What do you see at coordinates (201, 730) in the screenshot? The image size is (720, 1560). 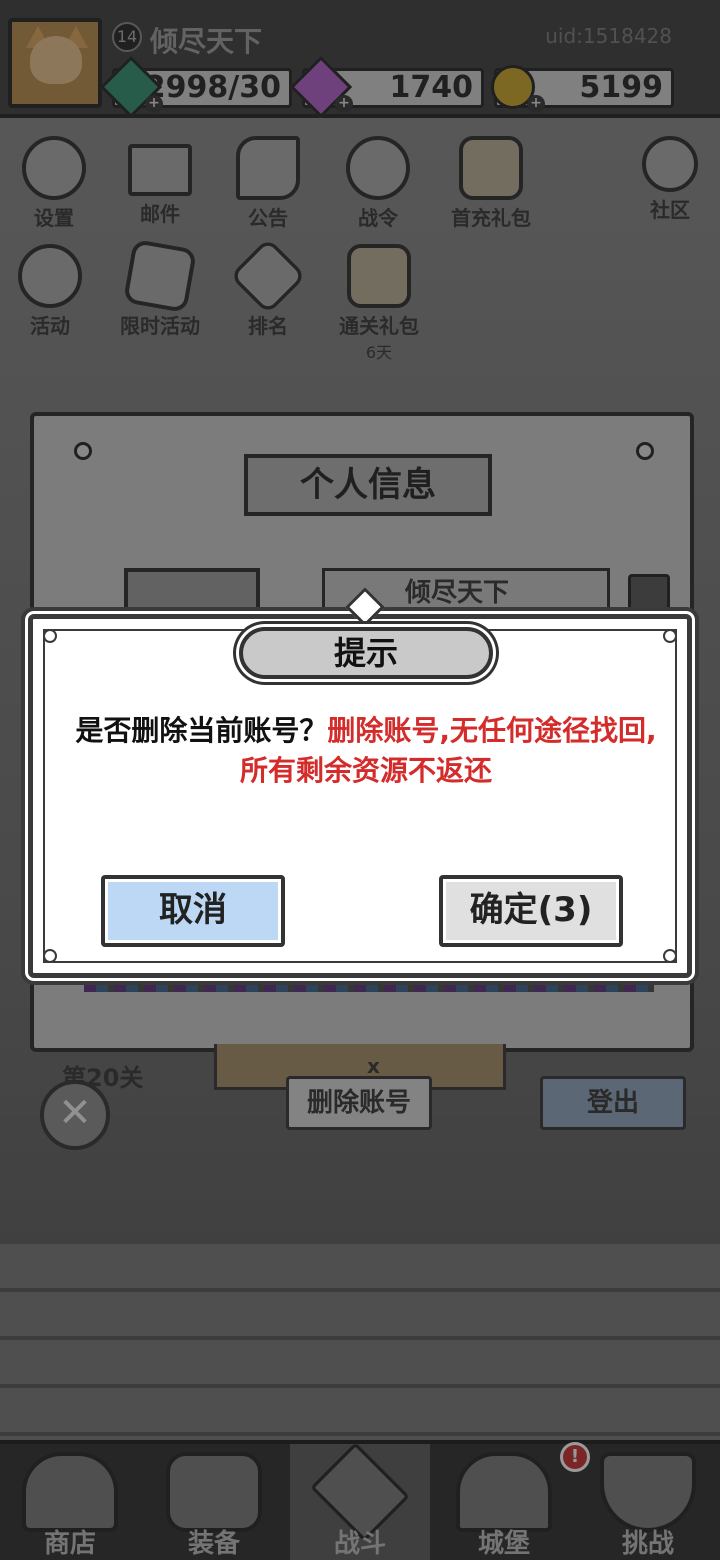 I see `dialog-question: 是否删除当前账号？` at bounding box center [201, 730].